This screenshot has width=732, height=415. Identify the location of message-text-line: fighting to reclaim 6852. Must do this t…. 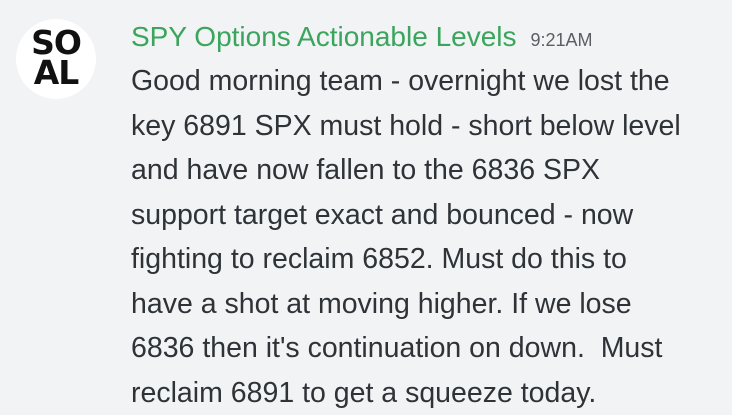
(426, 259).